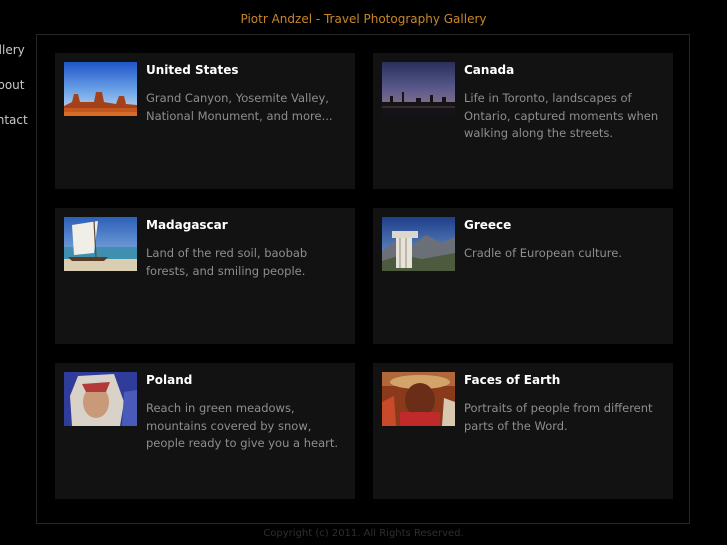 This screenshot has width=727, height=545. I want to click on gallery-title: Faces of Earth, so click(512, 380).